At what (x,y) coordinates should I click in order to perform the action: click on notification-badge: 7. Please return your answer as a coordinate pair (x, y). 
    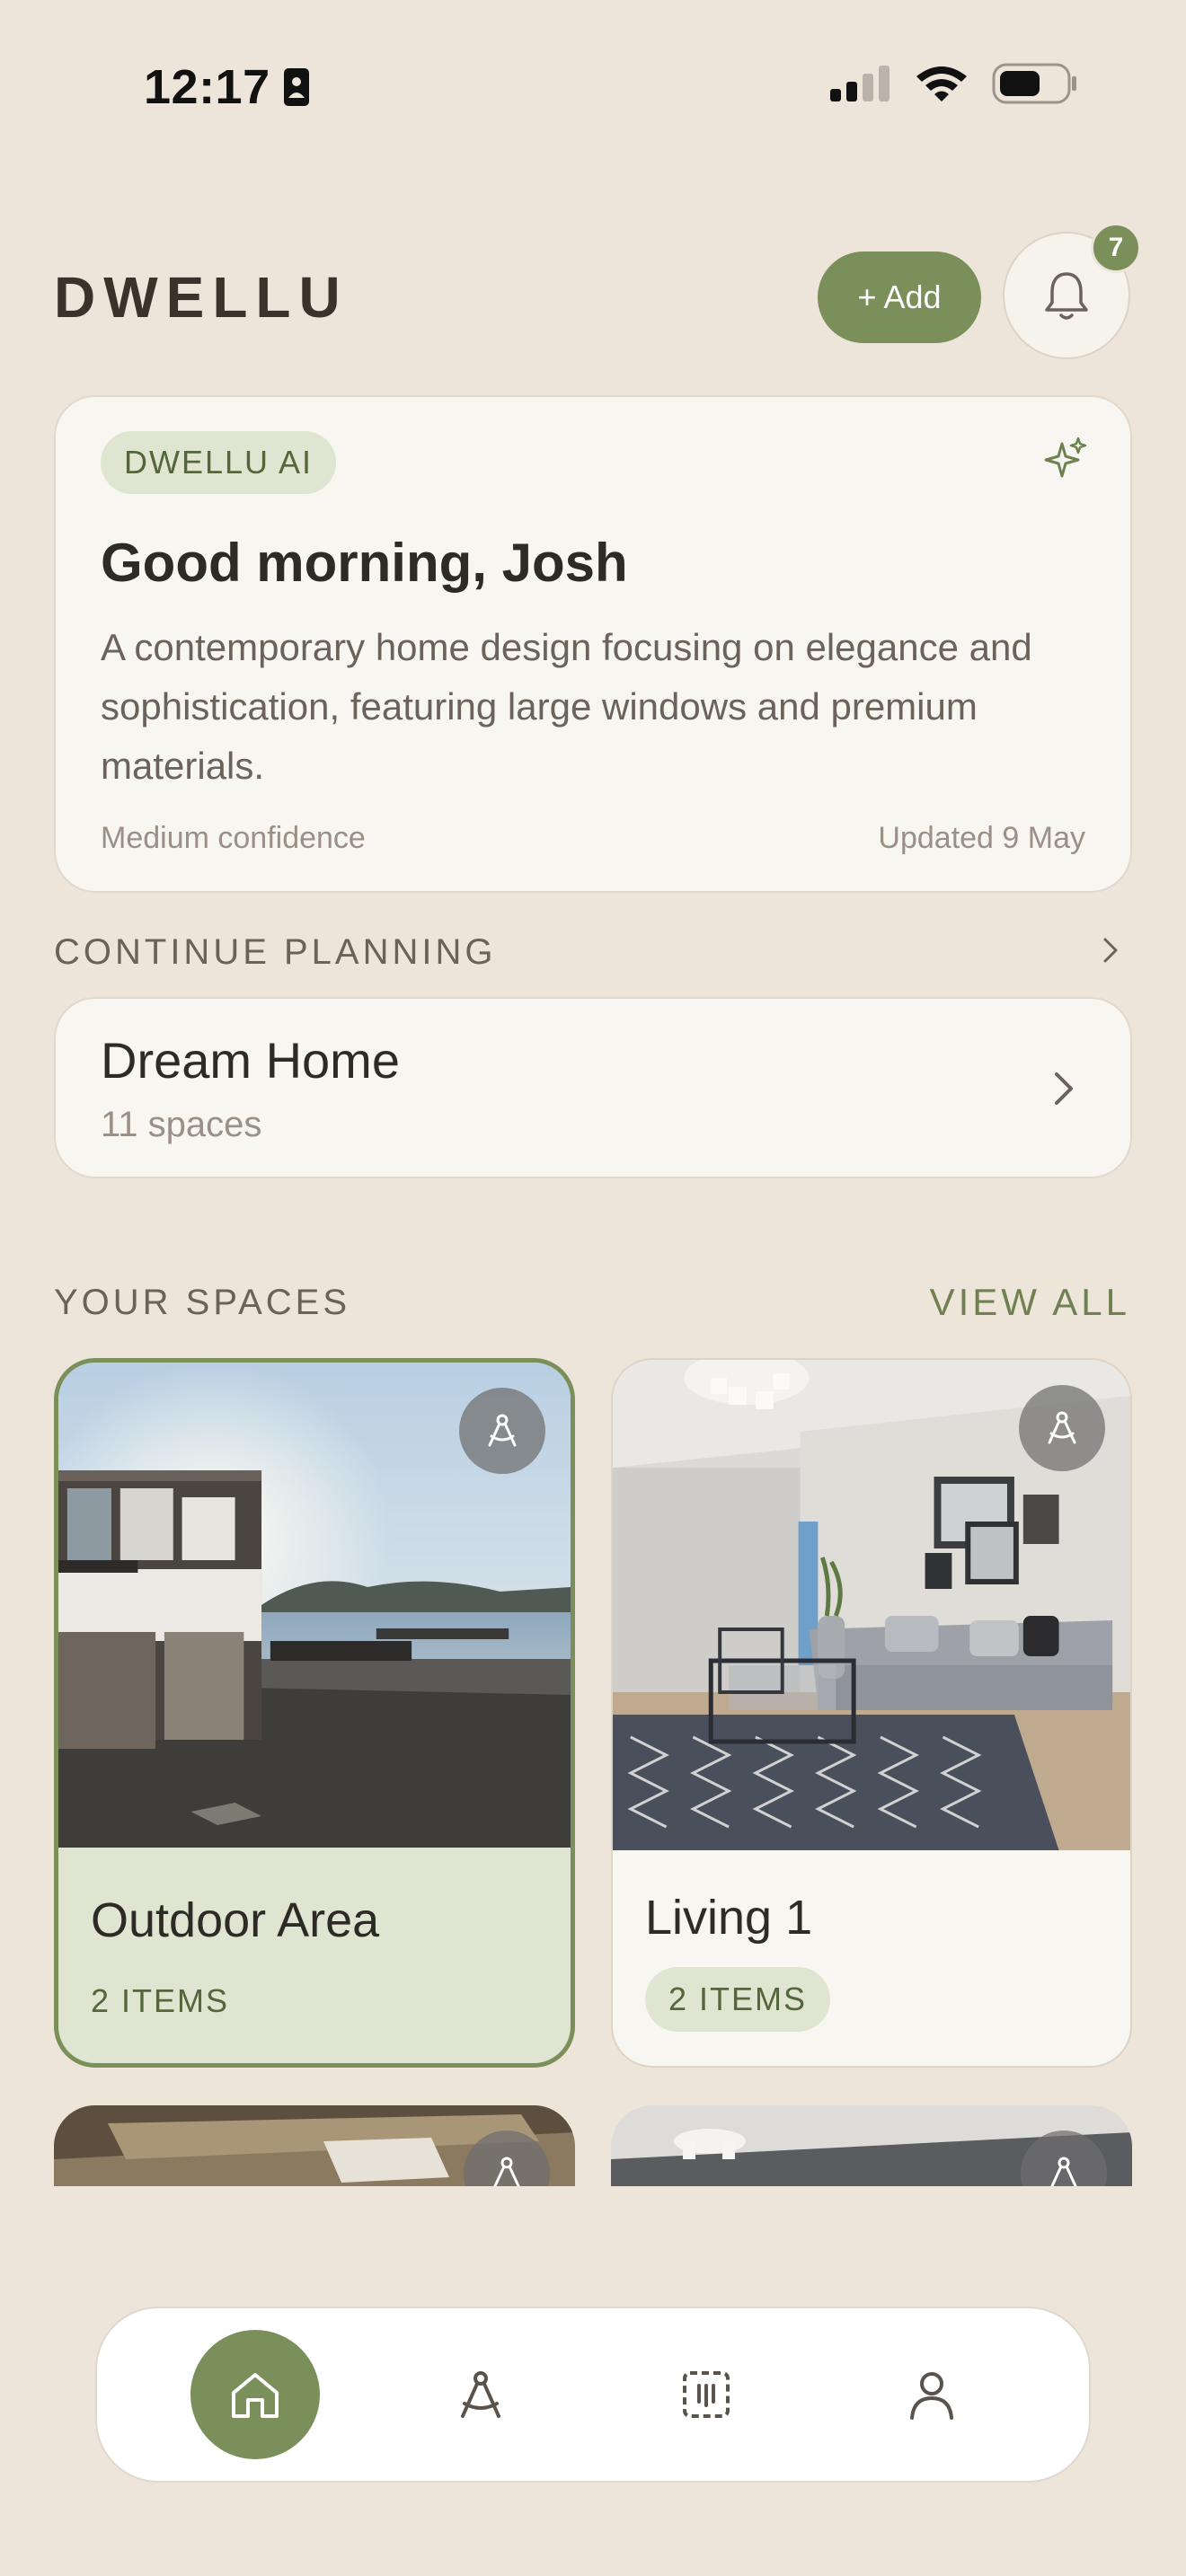
    Looking at the image, I should click on (1116, 248).